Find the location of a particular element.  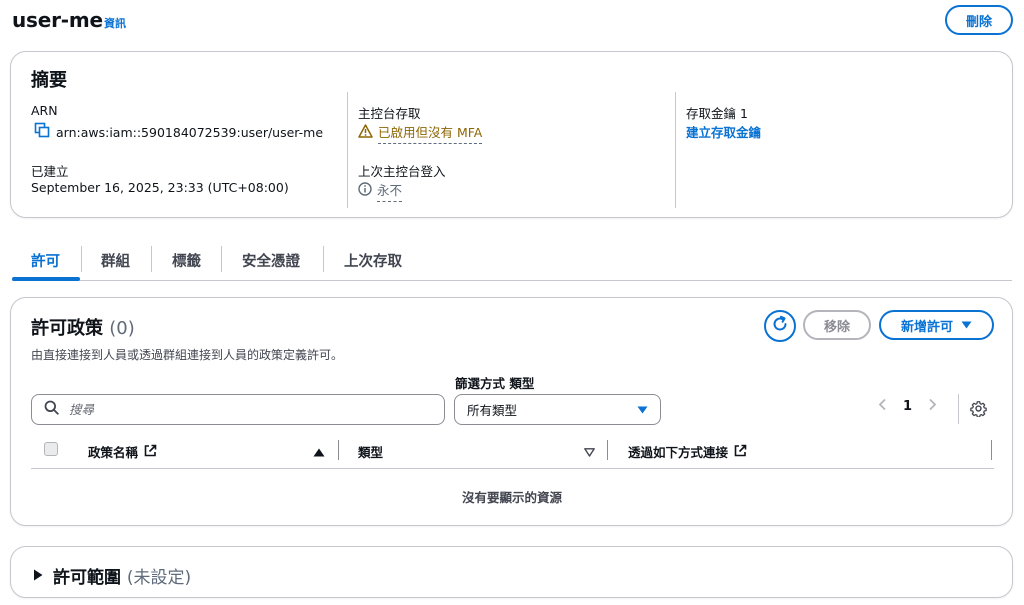

pagination: 1 is located at coordinates (907, 406).